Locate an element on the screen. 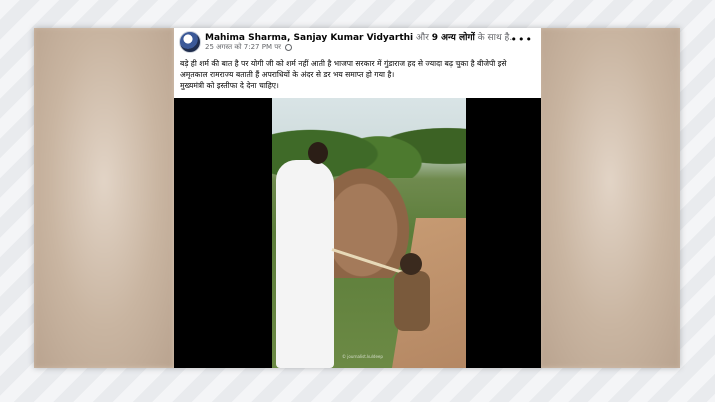 The height and width of the screenshot is (402, 715). author-names-link: Mahima Sharma, Sanjay Kumar Vidyarthi is located at coordinates (309, 38).